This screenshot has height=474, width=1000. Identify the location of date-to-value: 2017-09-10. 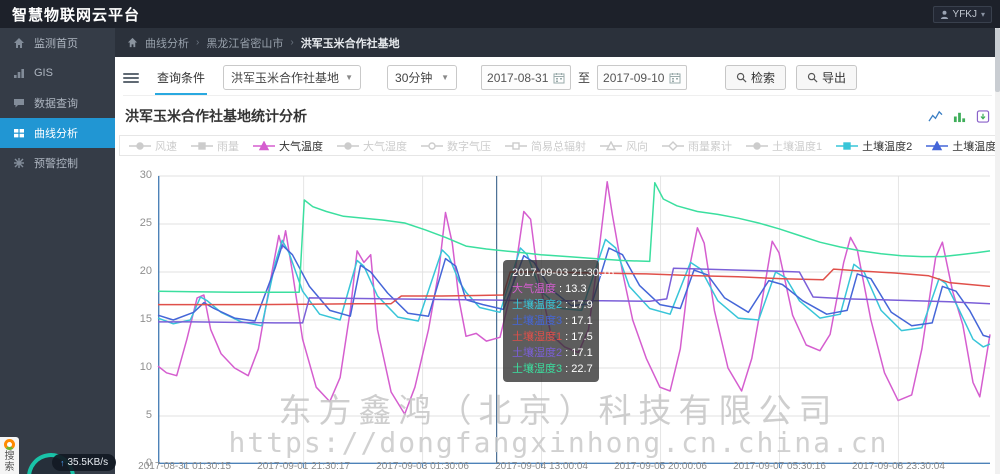
(634, 77).